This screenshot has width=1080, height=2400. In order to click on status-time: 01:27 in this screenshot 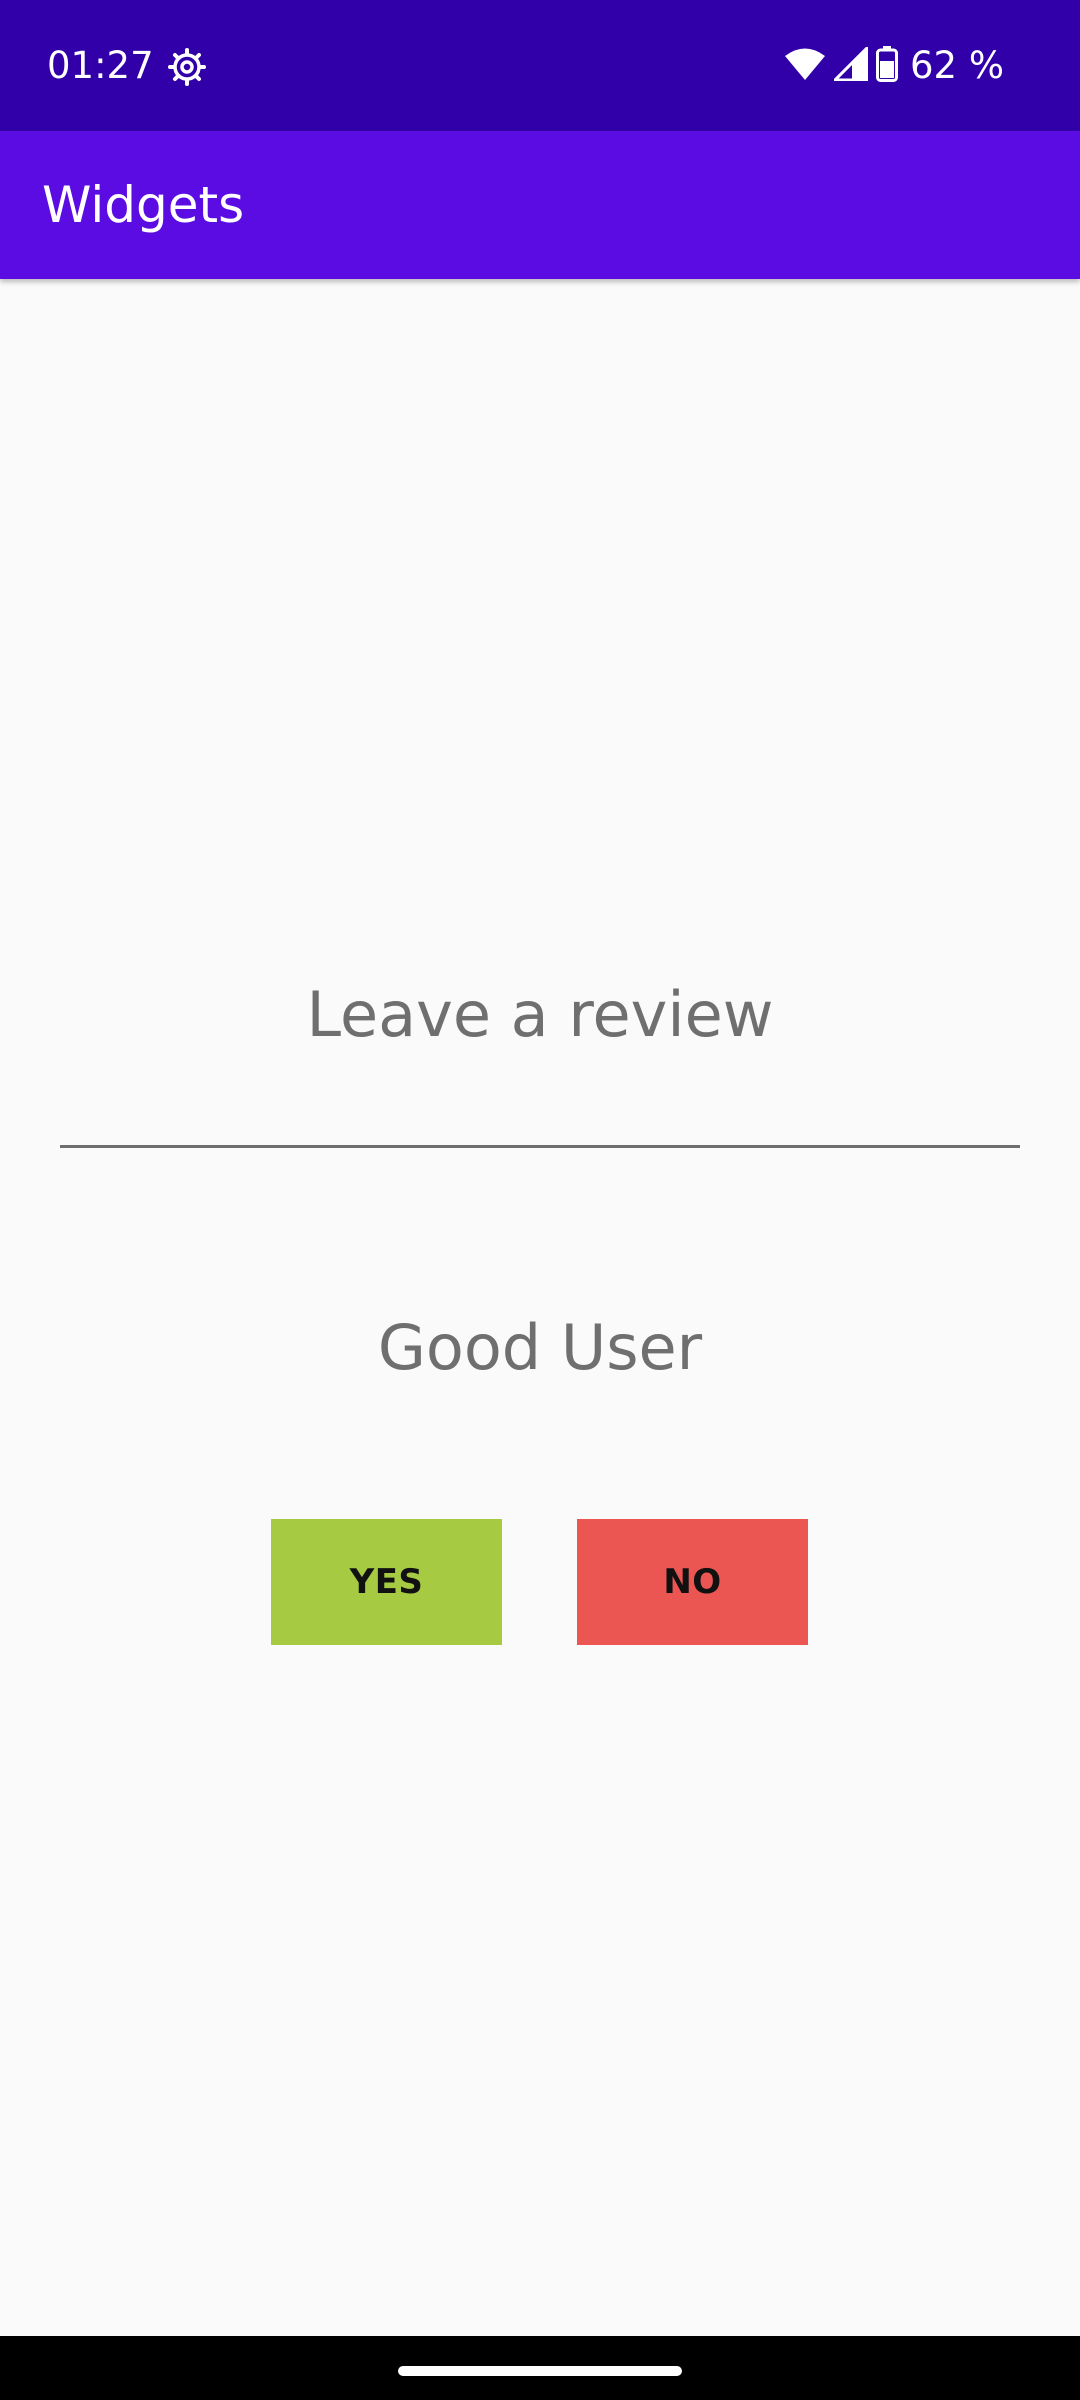, I will do `click(100, 65)`.